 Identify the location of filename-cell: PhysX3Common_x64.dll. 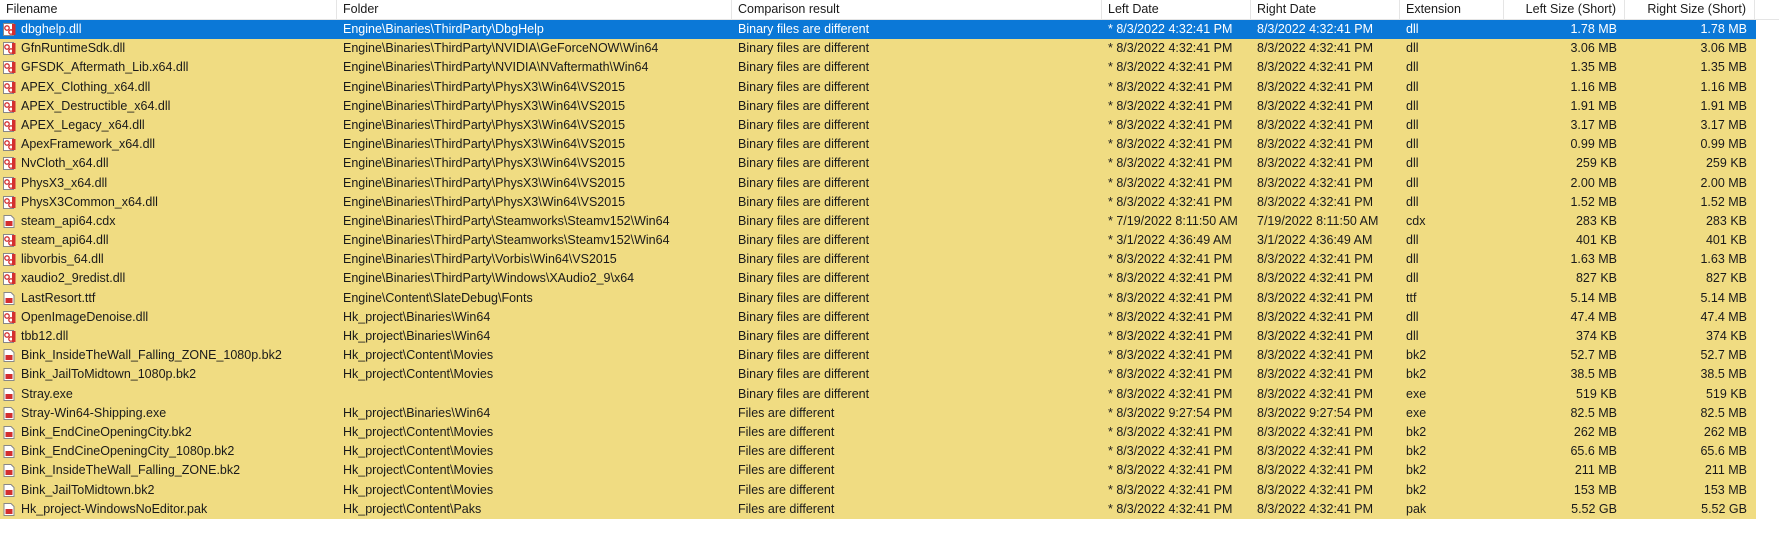
(168, 202).